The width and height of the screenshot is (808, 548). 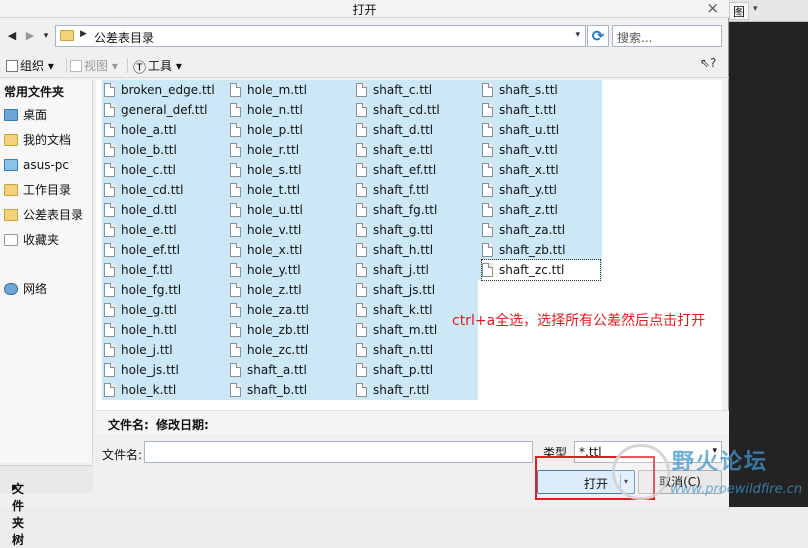 I want to click on file-name: hole_u.ttl, so click(x=275, y=210).